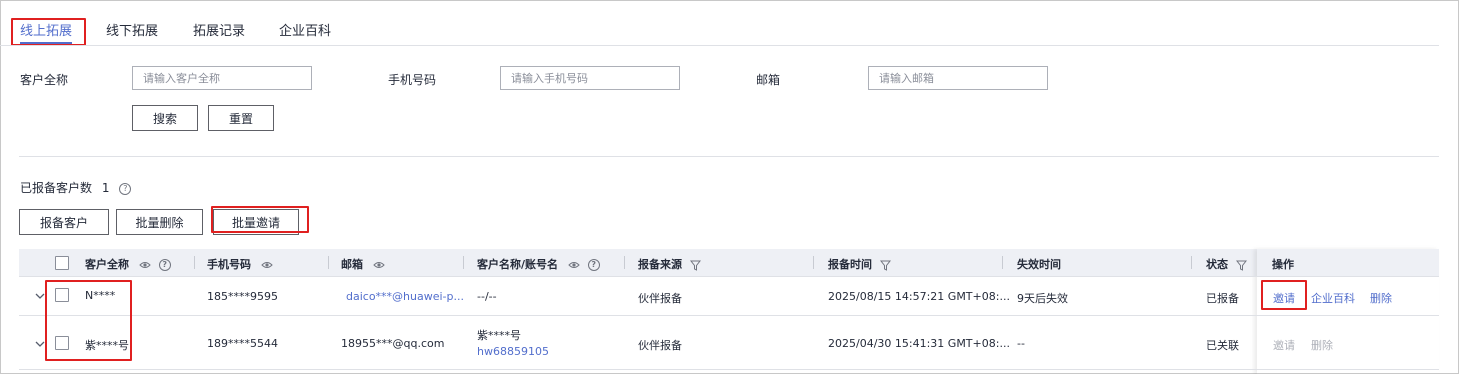  I want to click on column-label: 状态, so click(1217, 264).